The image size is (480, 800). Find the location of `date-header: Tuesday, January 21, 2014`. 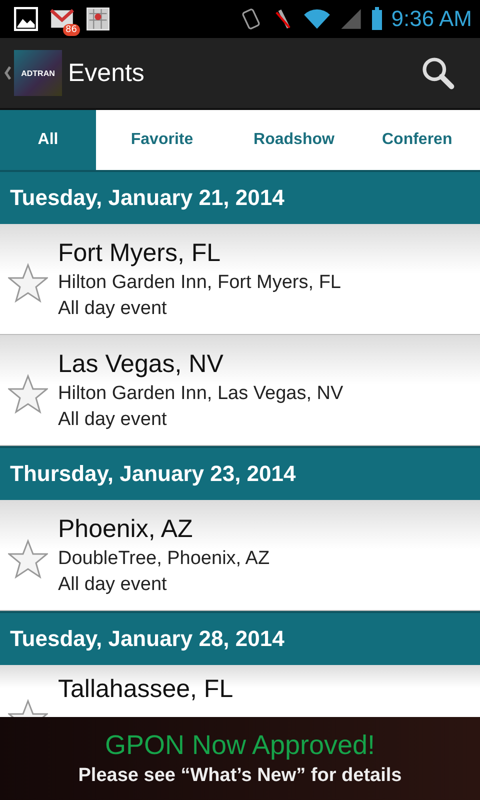

date-header: Tuesday, January 21, 2014 is located at coordinates (240, 197).